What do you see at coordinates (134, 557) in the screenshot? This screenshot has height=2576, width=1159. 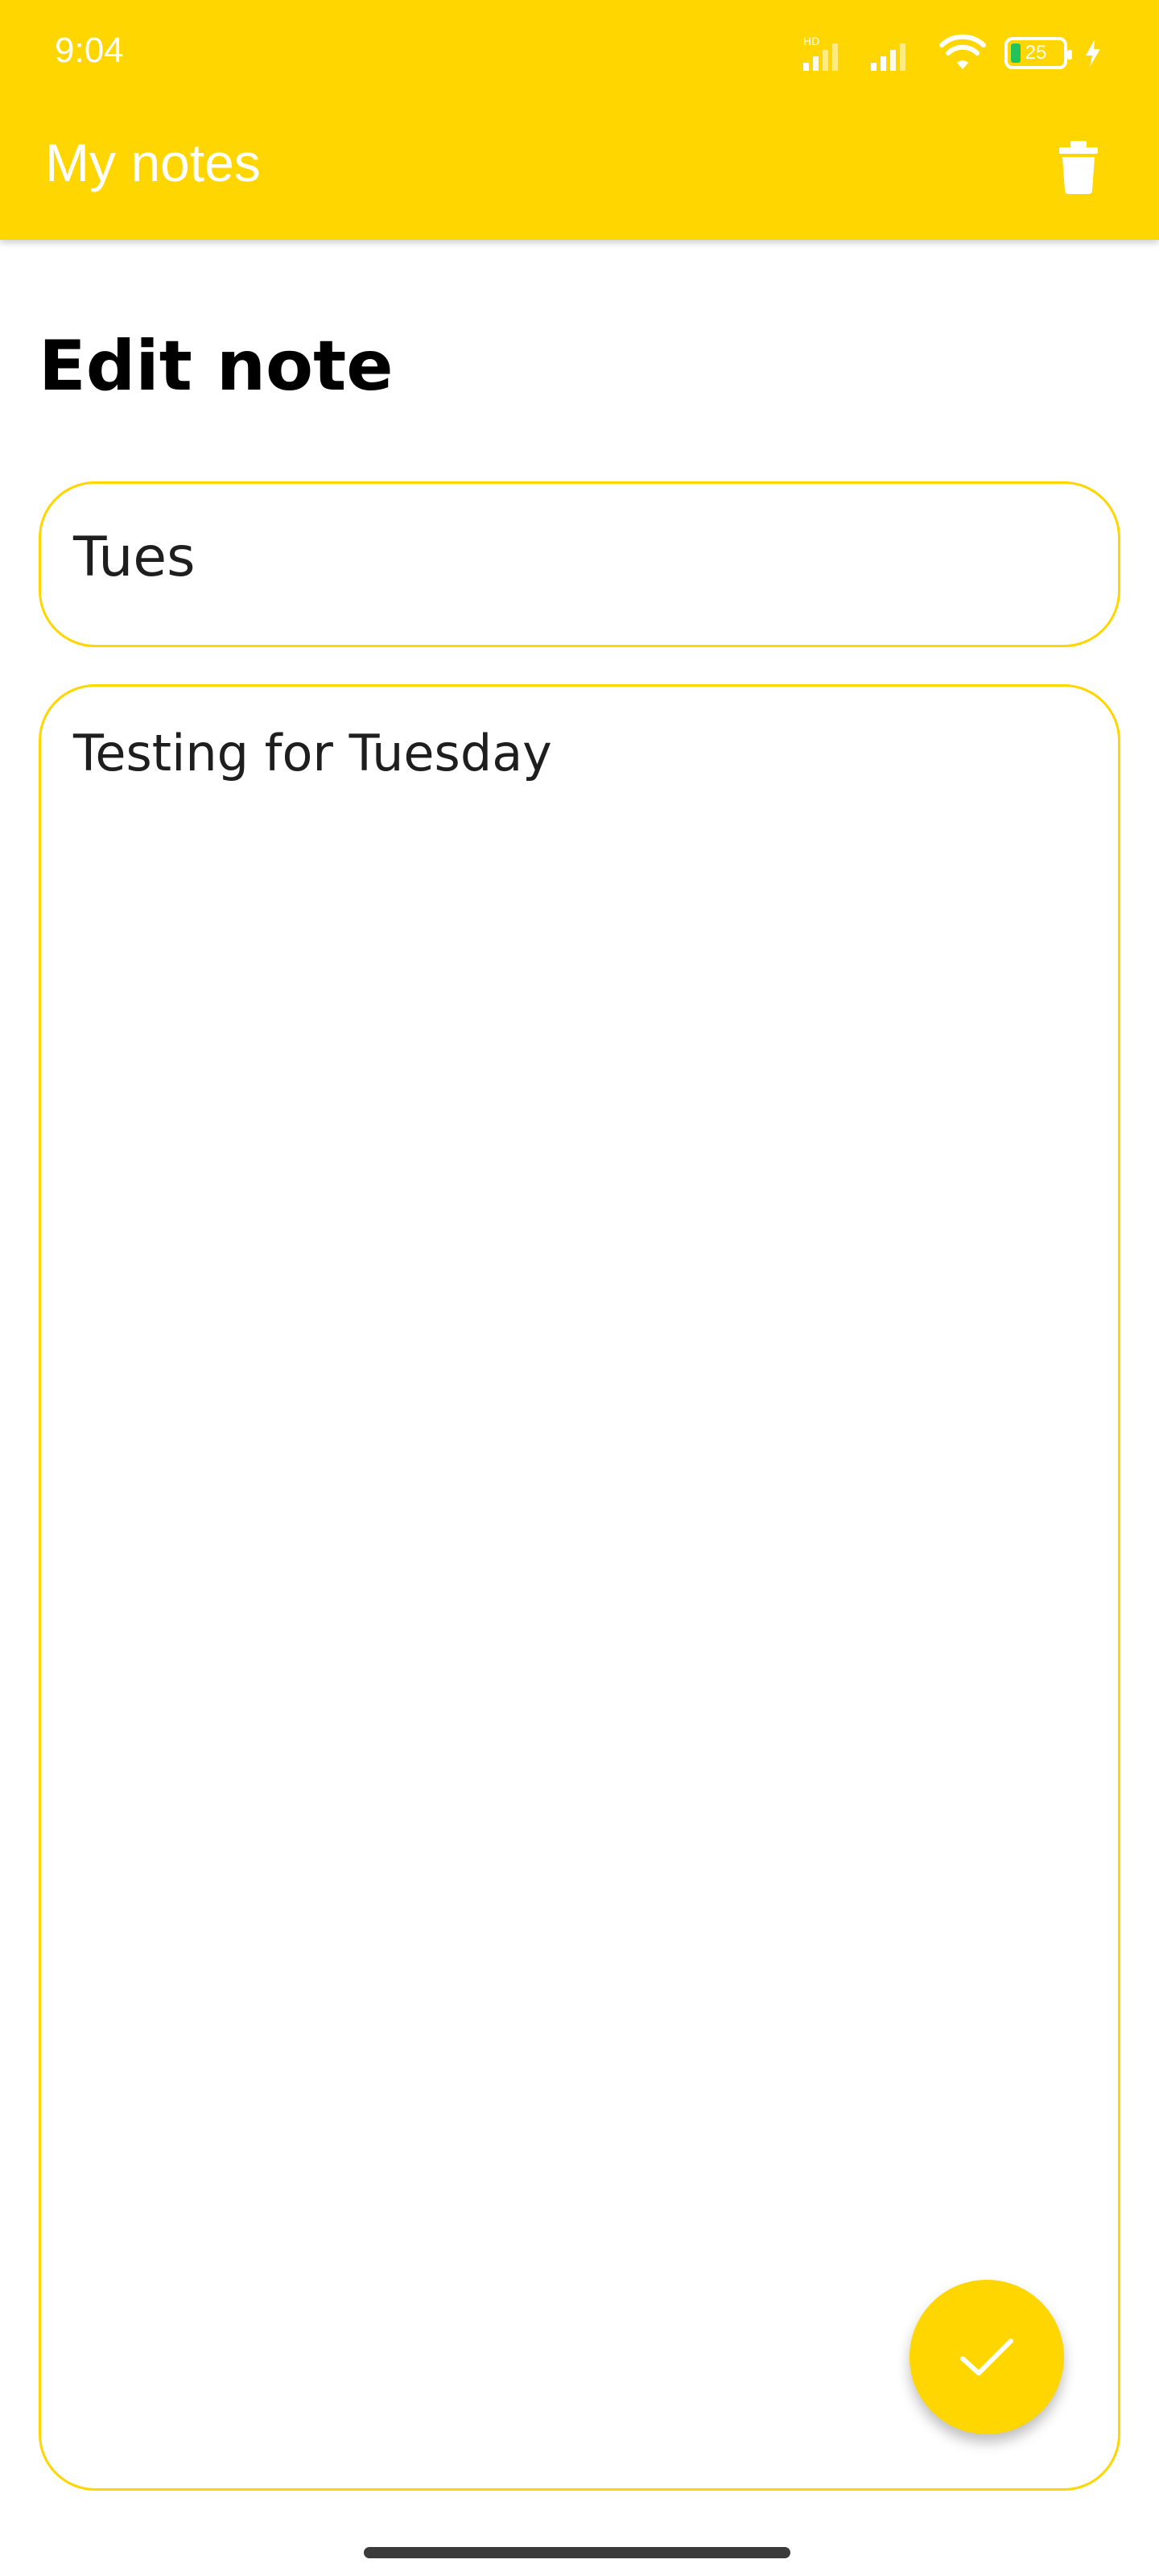 I see `note-title-value: Tues` at bounding box center [134, 557].